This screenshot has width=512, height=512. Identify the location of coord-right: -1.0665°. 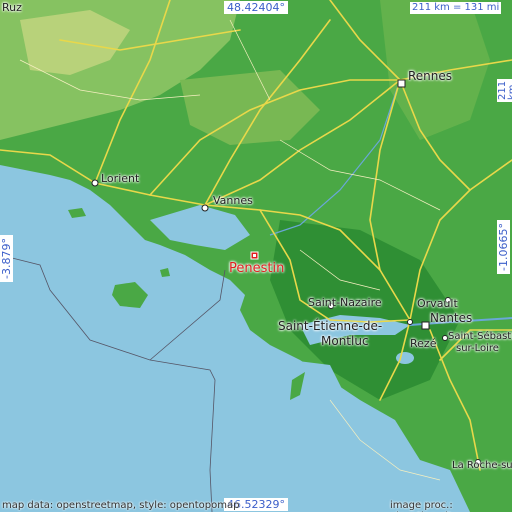
(503, 247).